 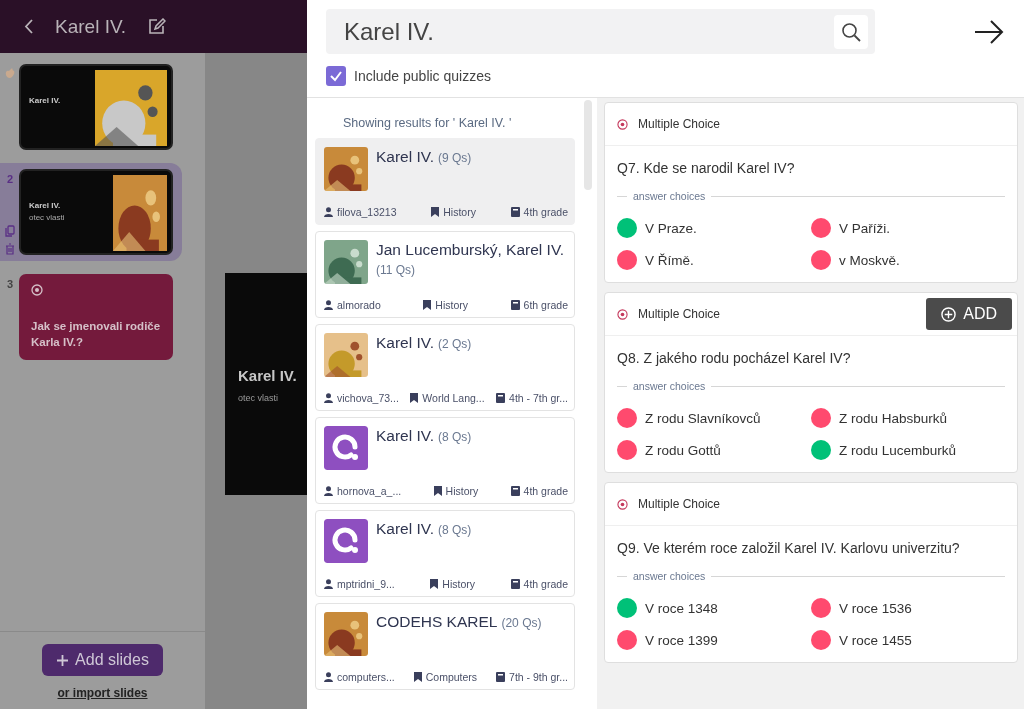 I want to click on check-icon, so click(x=336, y=76).